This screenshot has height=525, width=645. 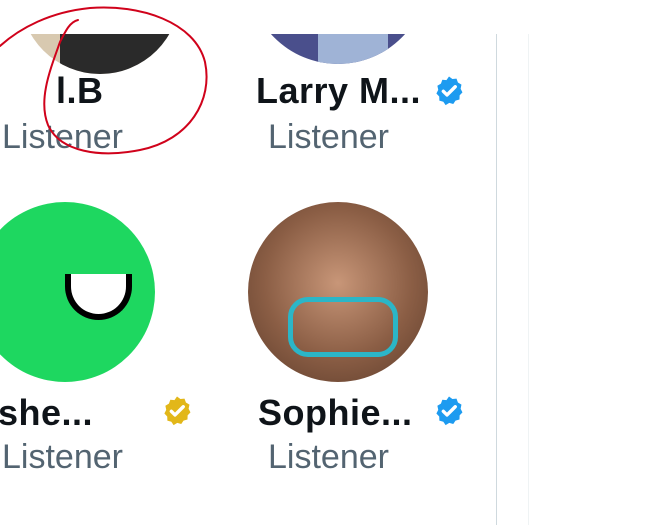 What do you see at coordinates (328, 457) in the screenshot?
I see `listener-4-role: Listener` at bounding box center [328, 457].